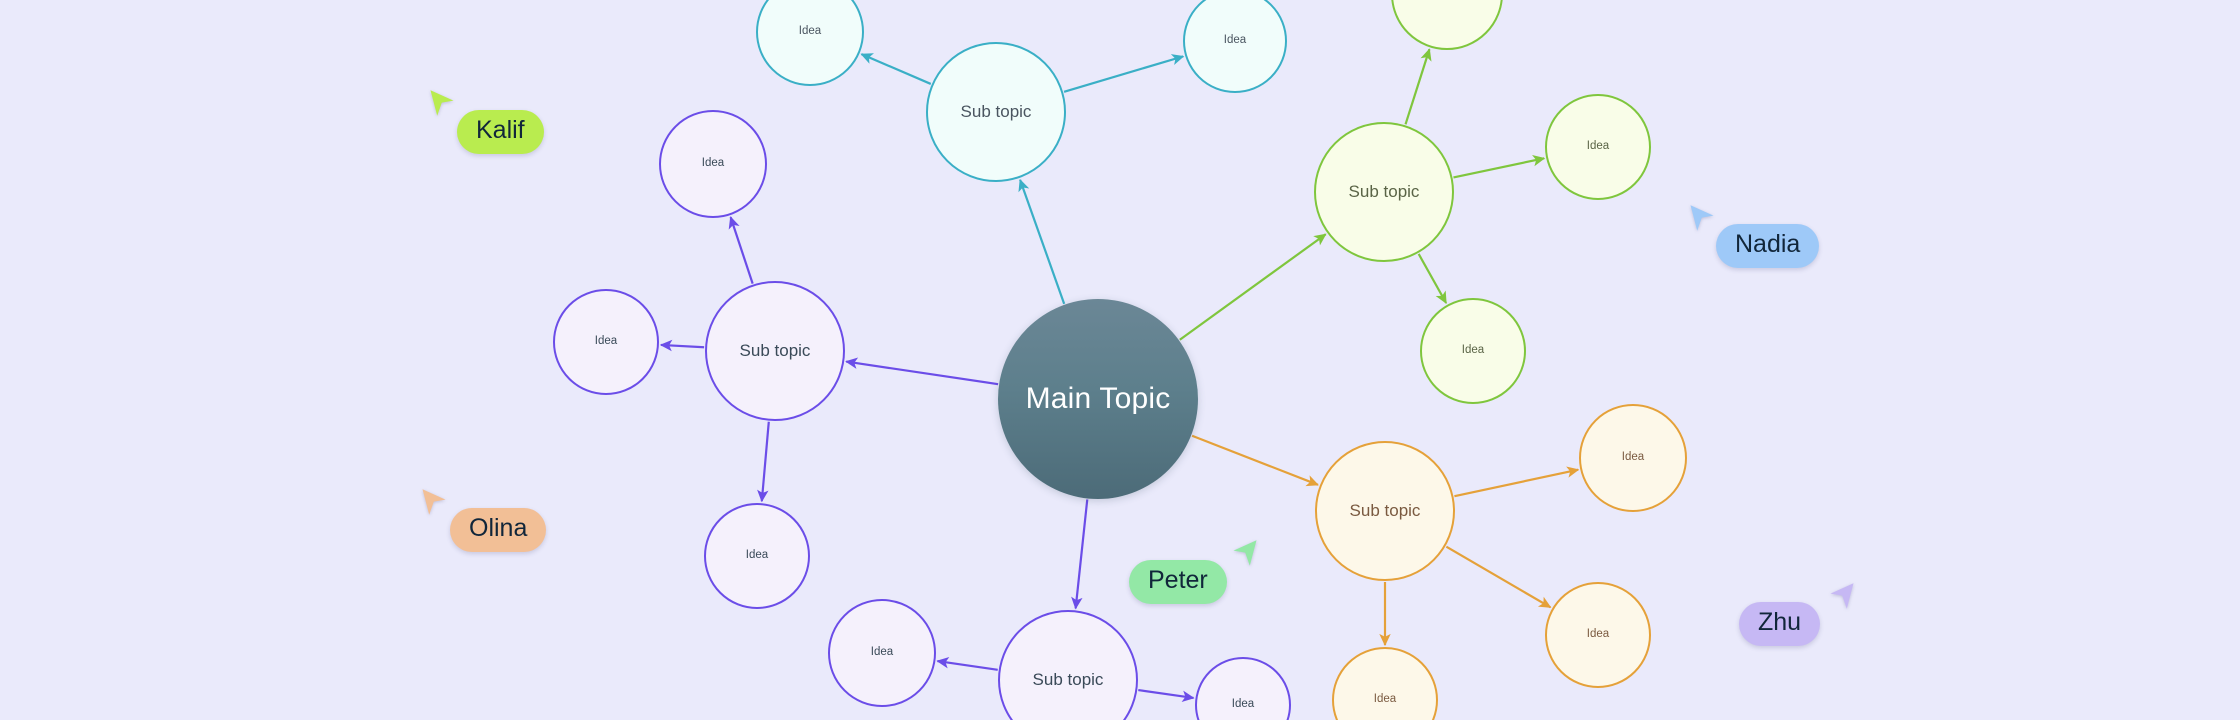 Image resolution: width=2240 pixels, height=720 pixels. I want to click on subtopic-node-purple-bottom-branch: Sub topic, so click(1068, 665).